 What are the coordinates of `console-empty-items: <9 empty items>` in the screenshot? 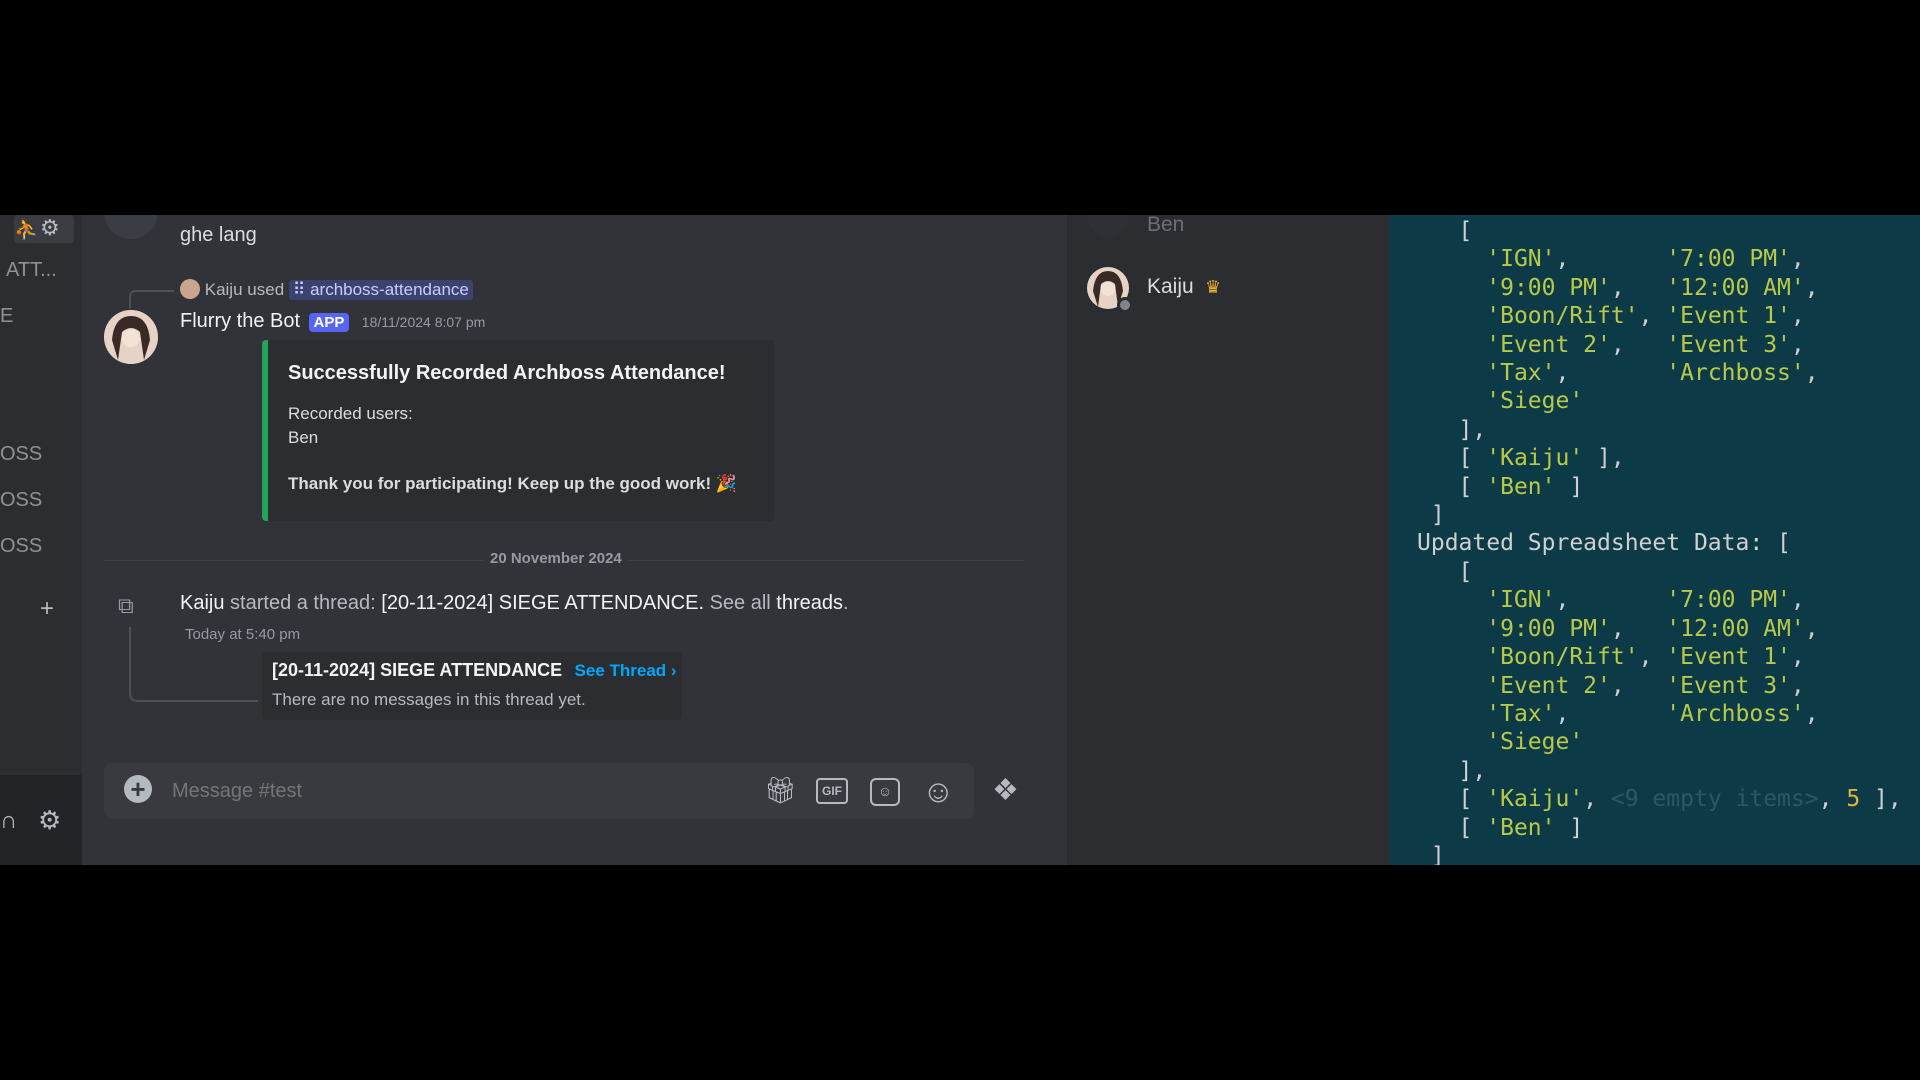 It's located at (1714, 799).